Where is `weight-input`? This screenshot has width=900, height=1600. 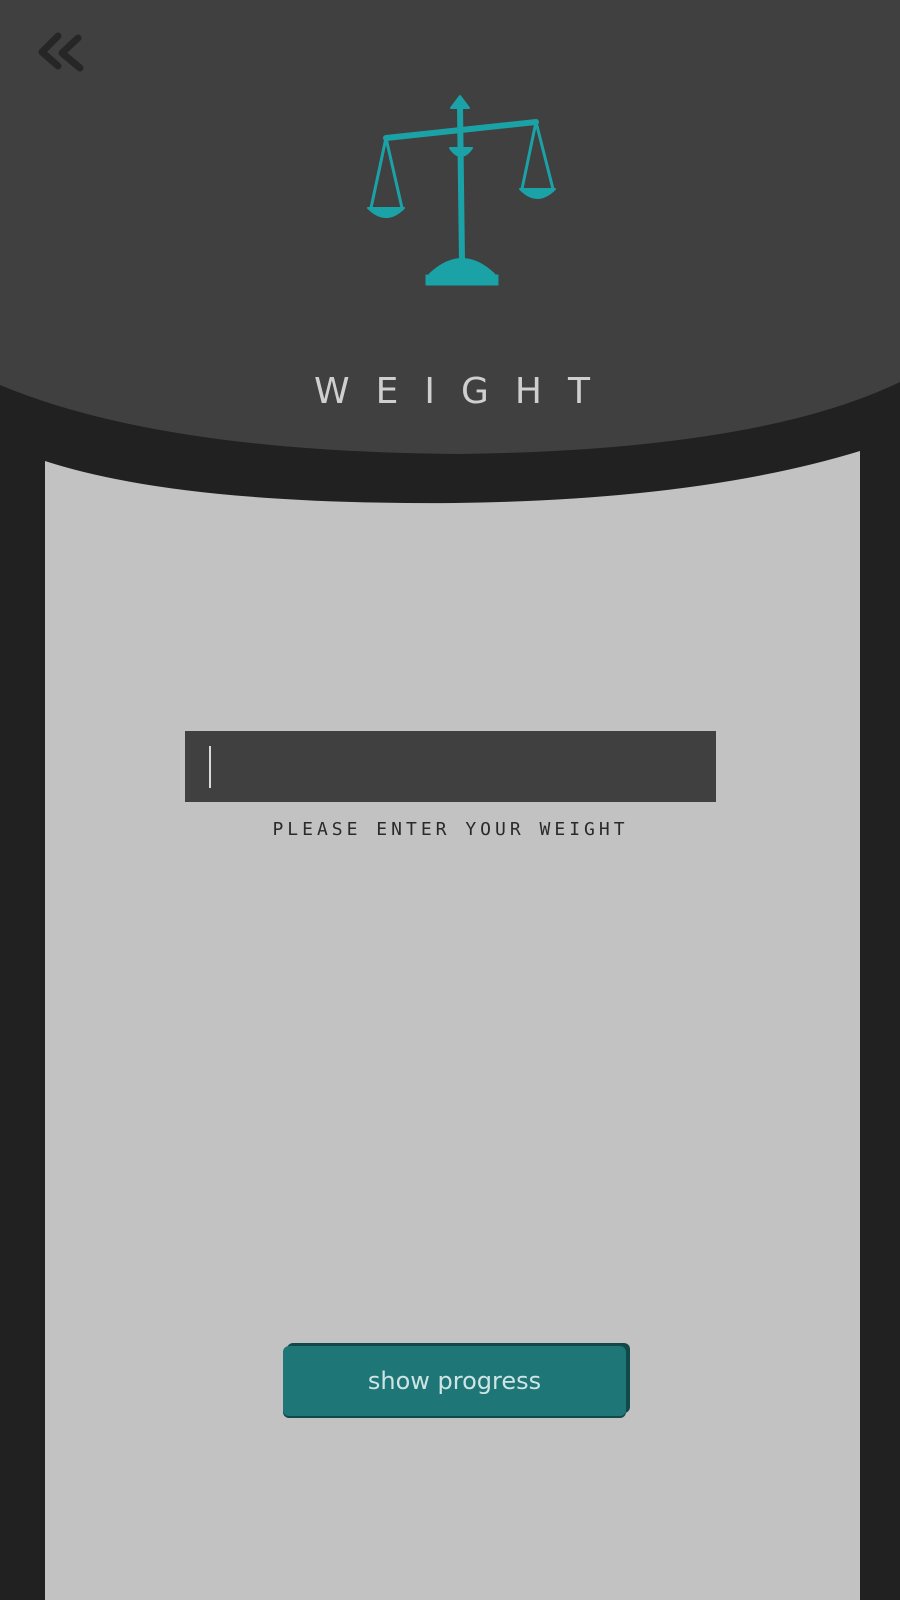 weight-input is located at coordinates (450, 766).